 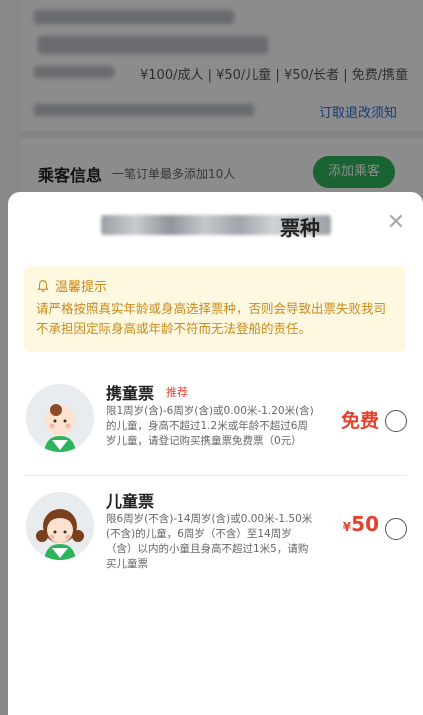 I want to click on baby-avatar-icon, so click(x=60, y=418).